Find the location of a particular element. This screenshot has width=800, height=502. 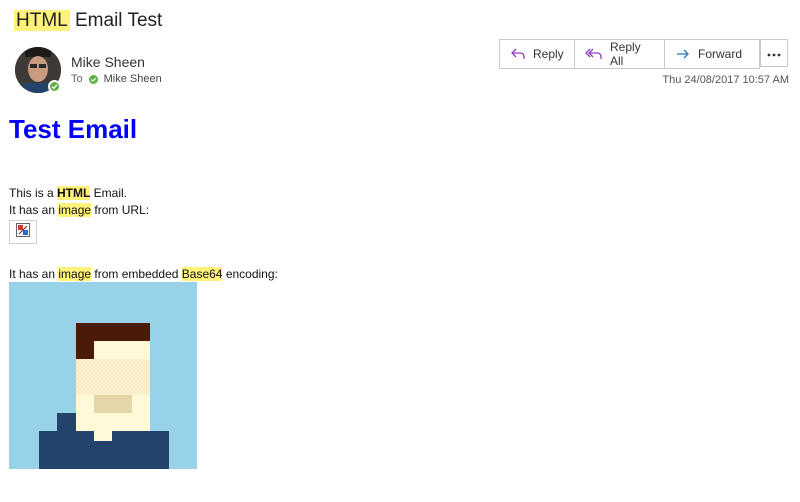

broken-image-icon is located at coordinates (23, 232).